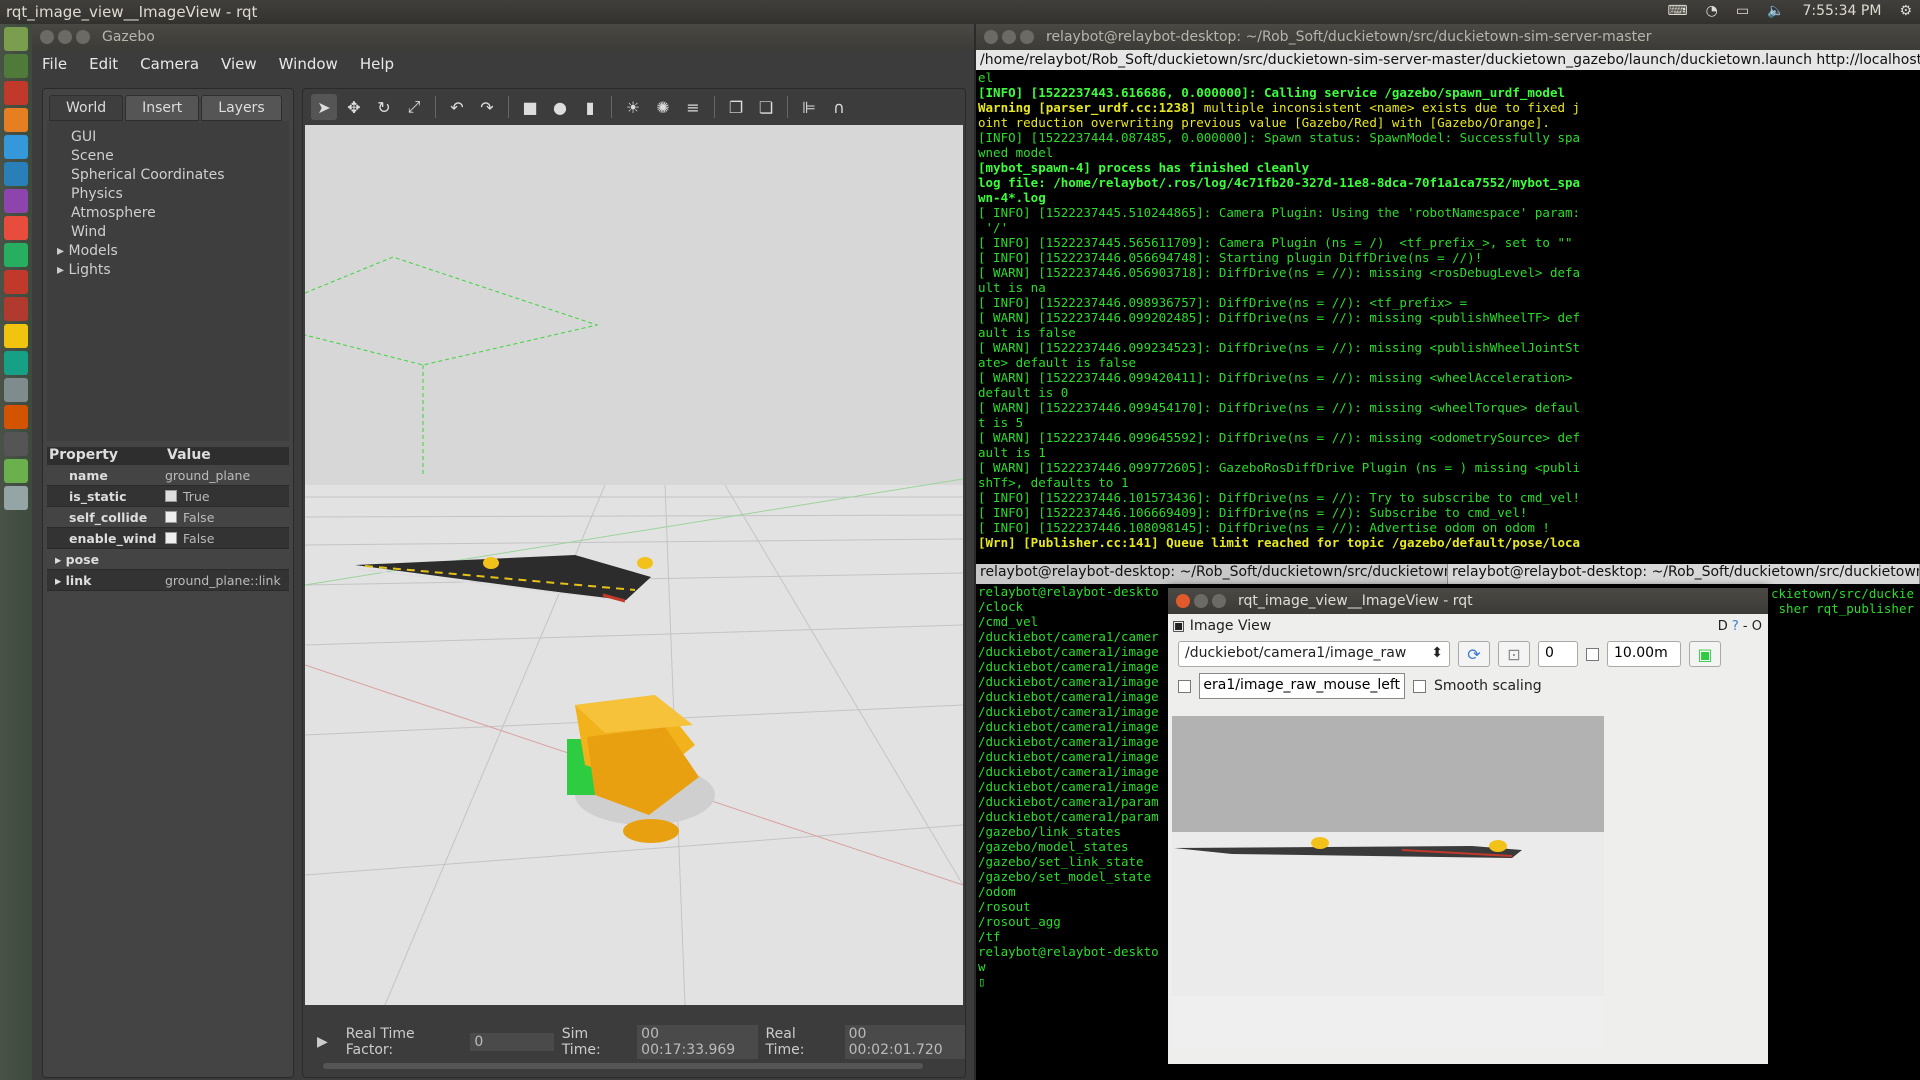 The image size is (1920, 1080). I want to click on volume-icon: 🔈, so click(1775, 11).